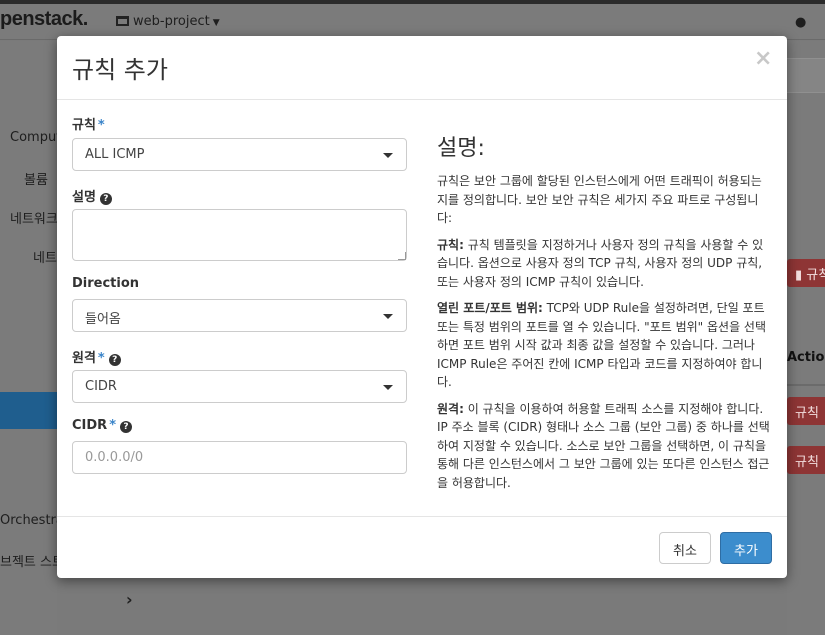 Image resolution: width=825 pixels, height=635 pixels. I want to click on chevron-right-icon: ›, so click(129, 599).